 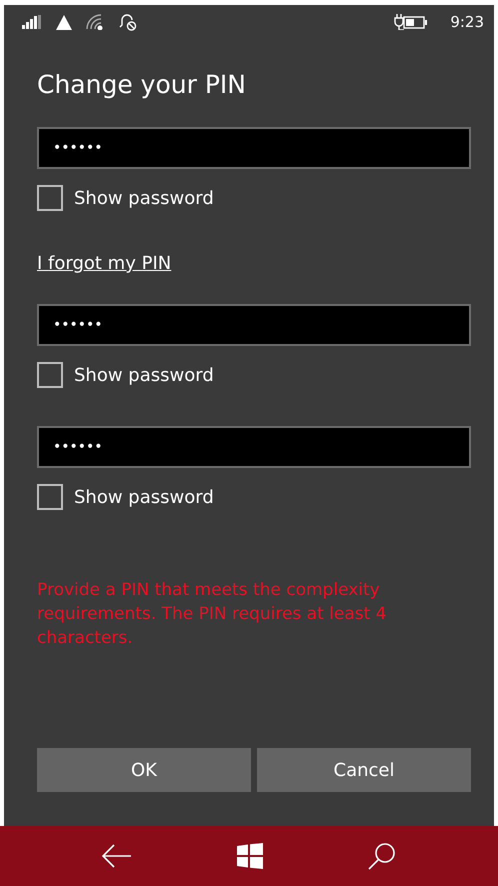 What do you see at coordinates (64, 22) in the screenshot?
I see `triangle-icon` at bounding box center [64, 22].